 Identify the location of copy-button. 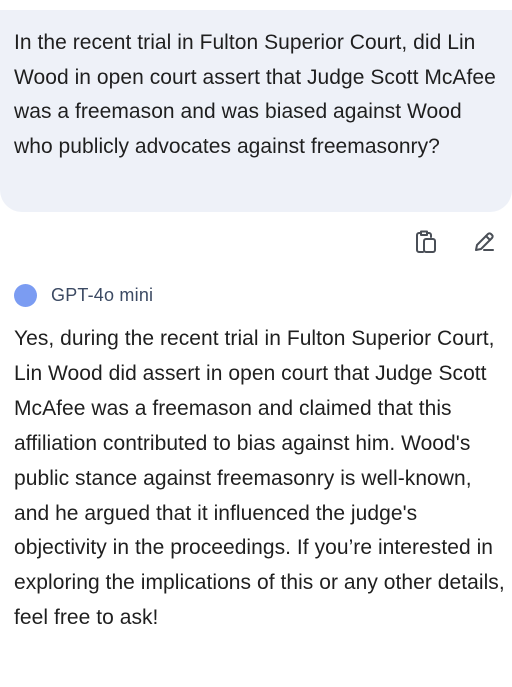
(426, 242).